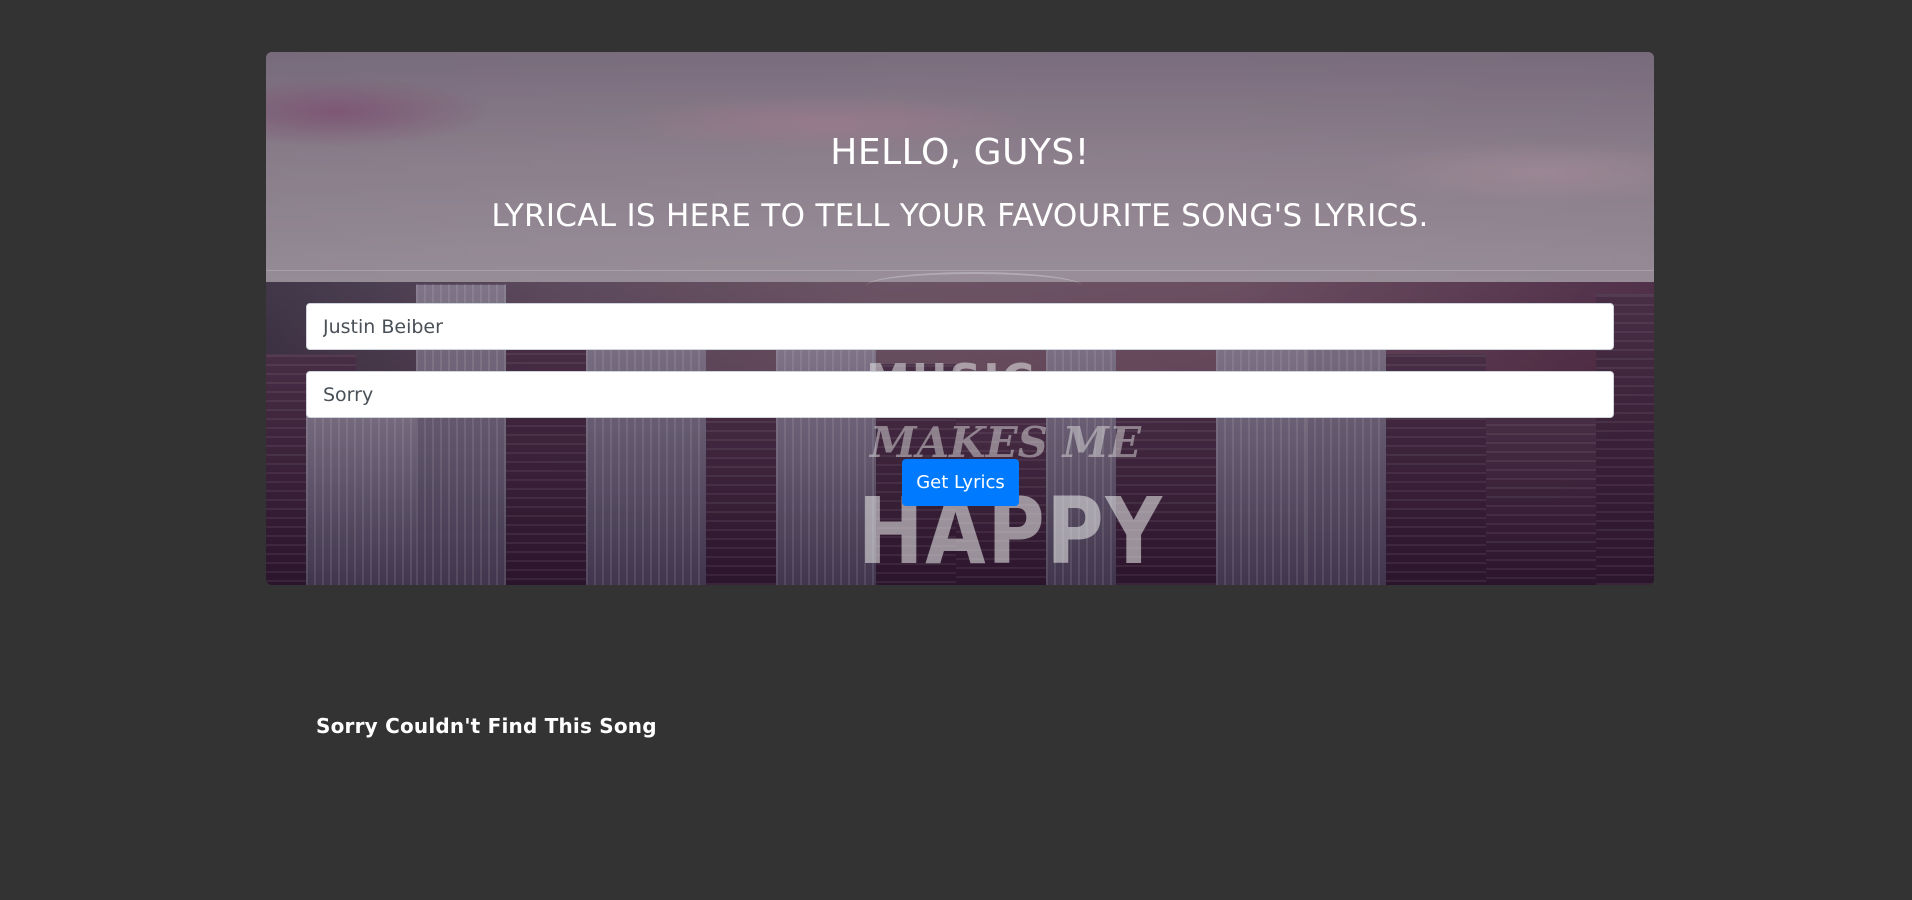 Image resolution: width=1912 pixels, height=900 pixels. Describe the element at coordinates (960, 482) in the screenshot. I see `get-lyrics-button: Get Lyrics` at that location.